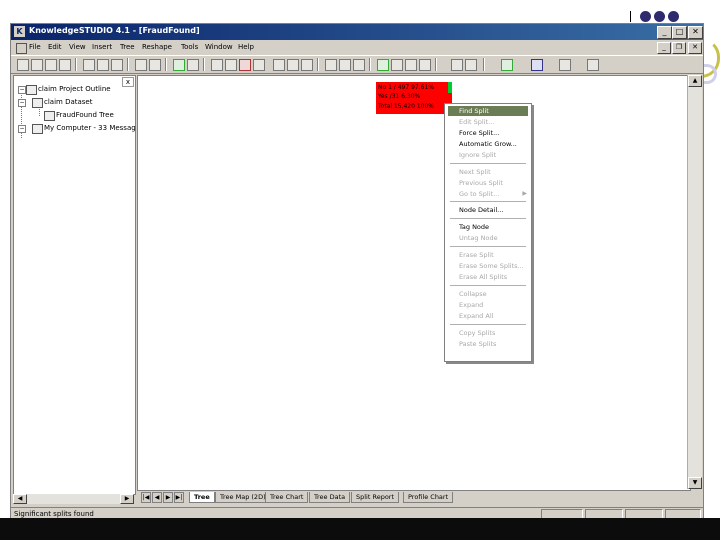  Describe the element at coordinates (157, 497) in the screenshot. I see `tab-prev-button: ◀` at that location.